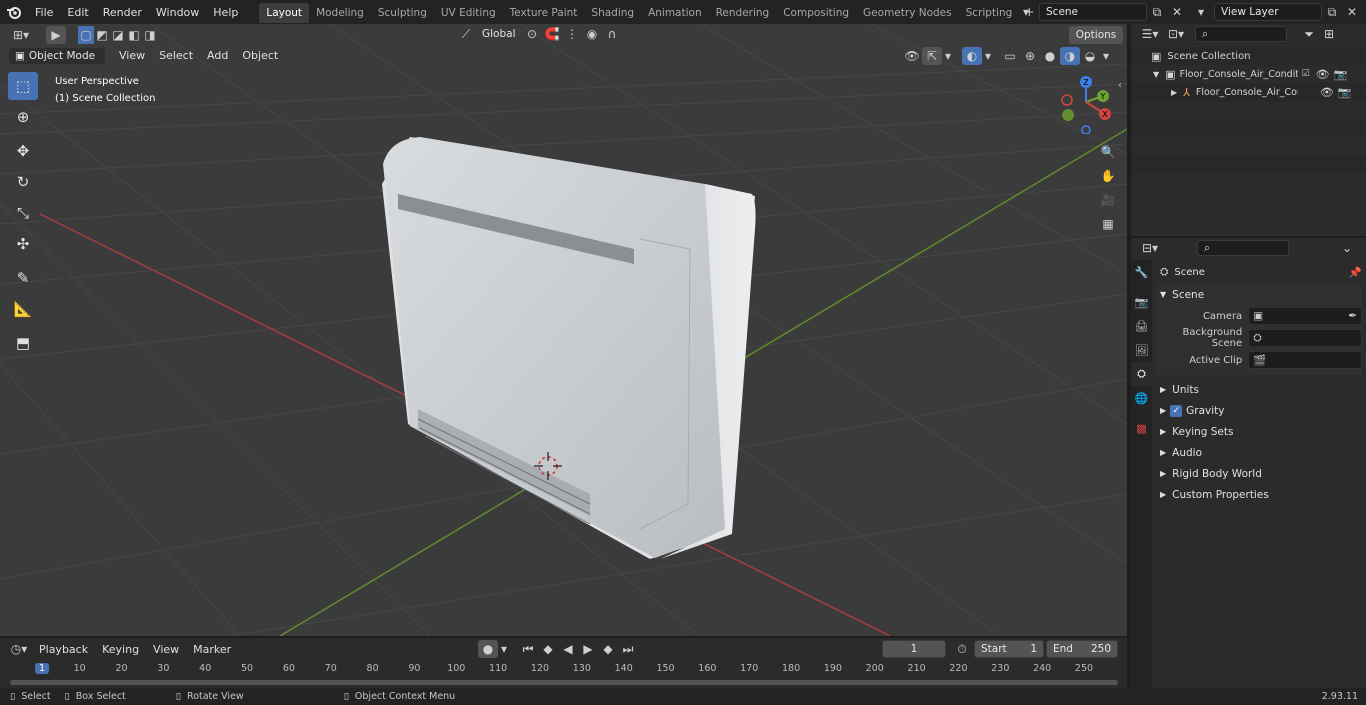 This screenshot has height=705, width=1366. I want to click on select-extend-icon: ◩, so click(102, 35).